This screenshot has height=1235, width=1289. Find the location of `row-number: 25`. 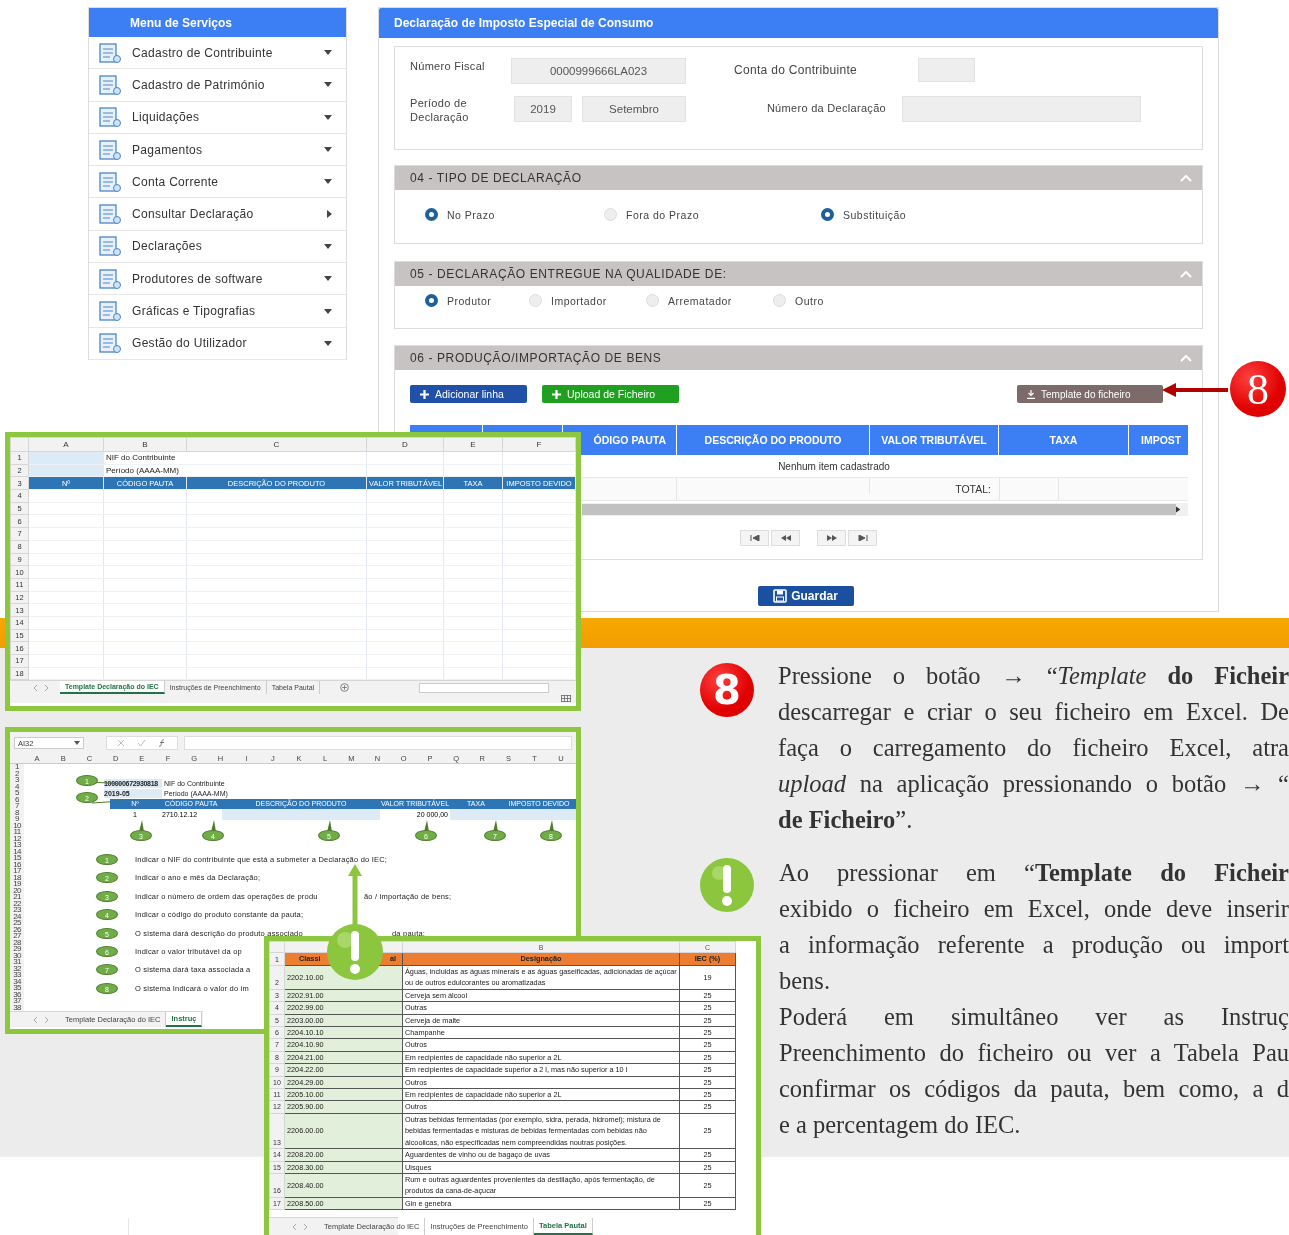

row-number: 25 is located at coordinates (17, 923).